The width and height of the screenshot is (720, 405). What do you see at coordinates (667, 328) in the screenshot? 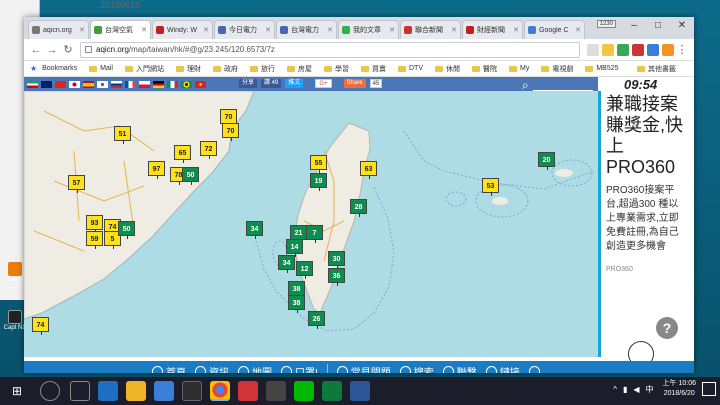
I see `help-icon: ?` at bounding box center [667, 328].